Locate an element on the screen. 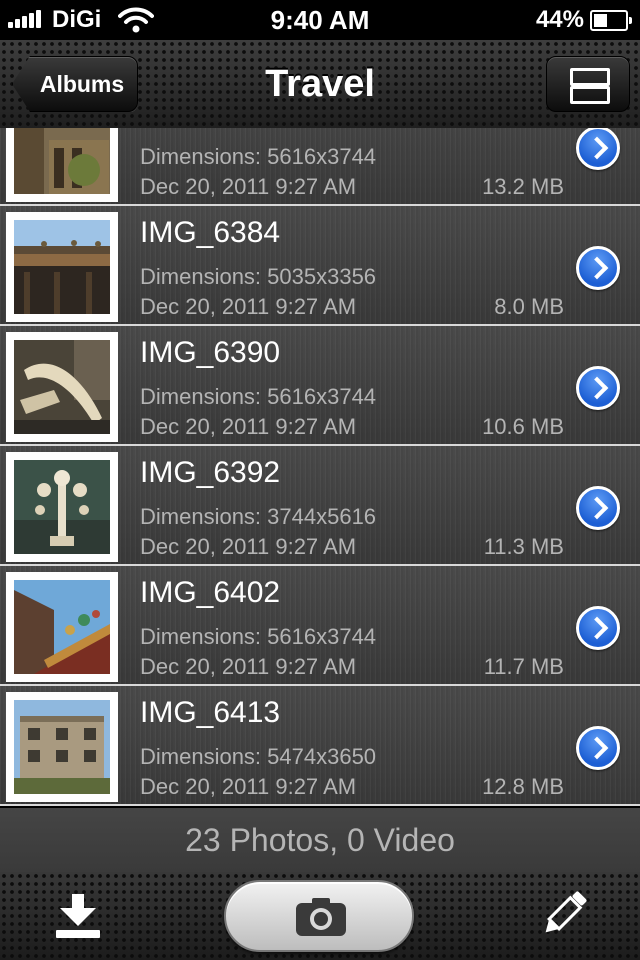 This screenshot has height=960, width=640. photo-title: IMG_6392 is located at coordinates (210, 472).